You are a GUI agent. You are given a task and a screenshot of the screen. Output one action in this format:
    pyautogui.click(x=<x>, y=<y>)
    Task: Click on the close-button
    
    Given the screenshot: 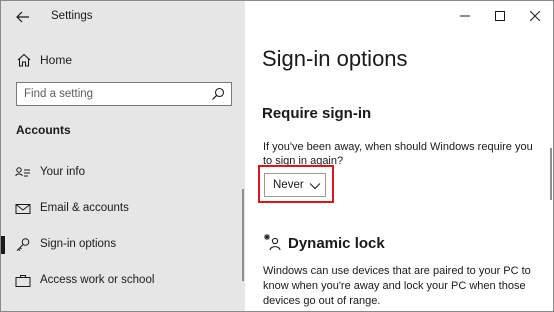 What is the action you would take?
    pyautogui.click(x=535, y=16)
    